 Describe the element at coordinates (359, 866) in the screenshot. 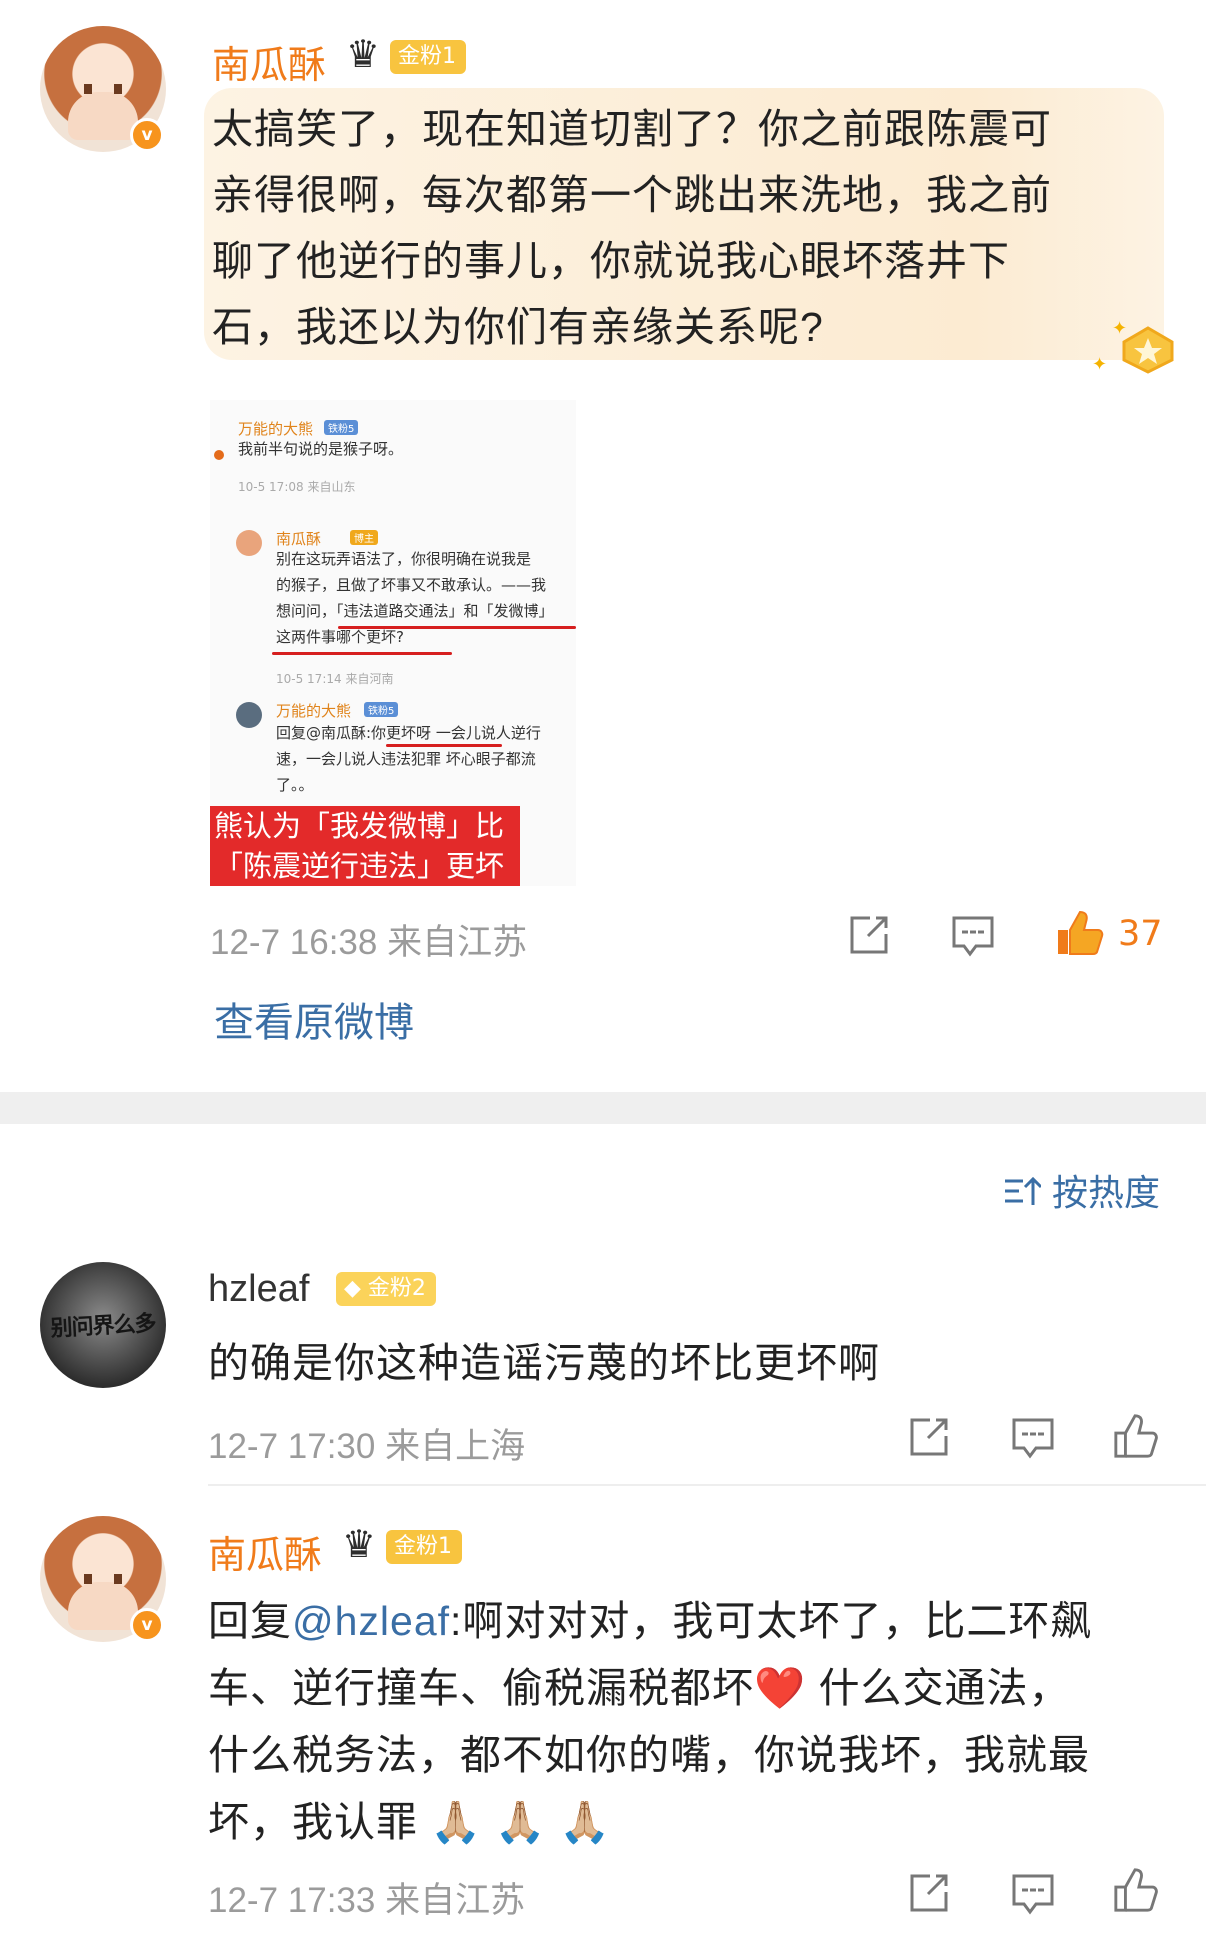

I see `banner-line: 「陈震逆行违法」更坏` at that location.